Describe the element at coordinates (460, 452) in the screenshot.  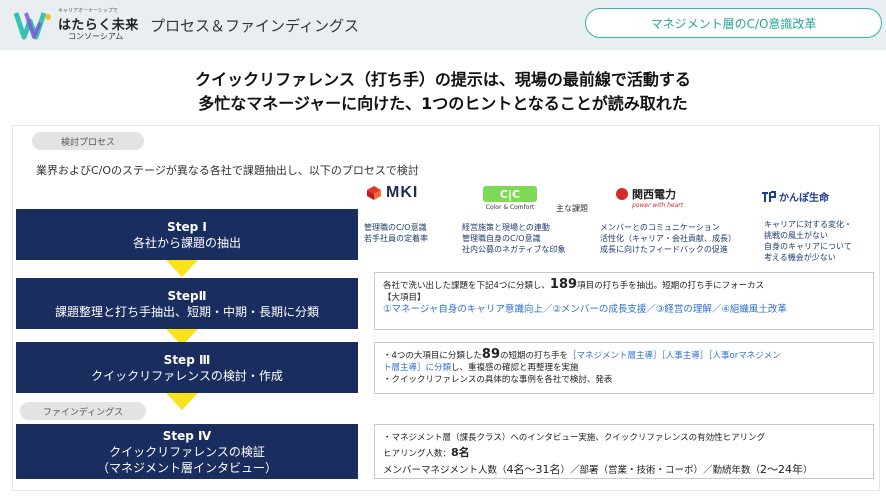
I see `interview-count: 8名` at that location.